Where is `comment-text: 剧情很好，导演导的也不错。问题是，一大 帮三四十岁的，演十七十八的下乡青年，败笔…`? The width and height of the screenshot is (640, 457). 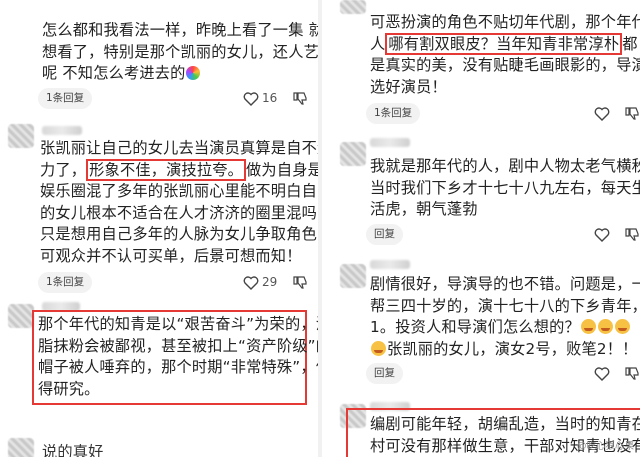
comment-text: 剧情很好，导演导的也不错。问题是，一大 帮三四十岁的，演十七十八的下乡青年，败笔… is located at coordinates (505, 317).